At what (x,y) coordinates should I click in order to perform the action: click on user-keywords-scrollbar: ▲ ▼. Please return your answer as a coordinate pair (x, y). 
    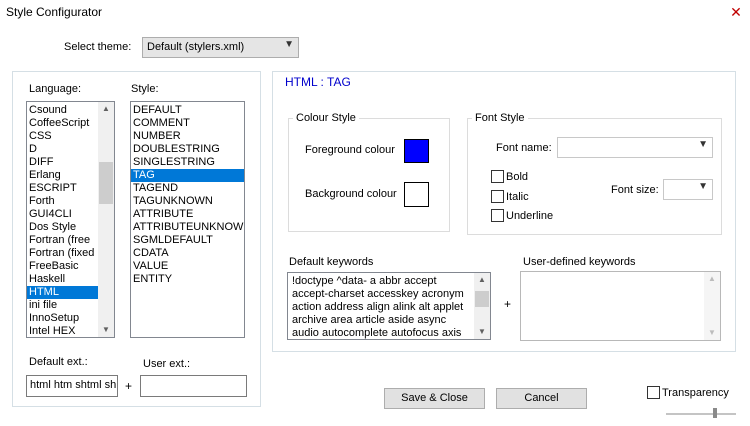
    Looking at the image, I should click on (712, 306).